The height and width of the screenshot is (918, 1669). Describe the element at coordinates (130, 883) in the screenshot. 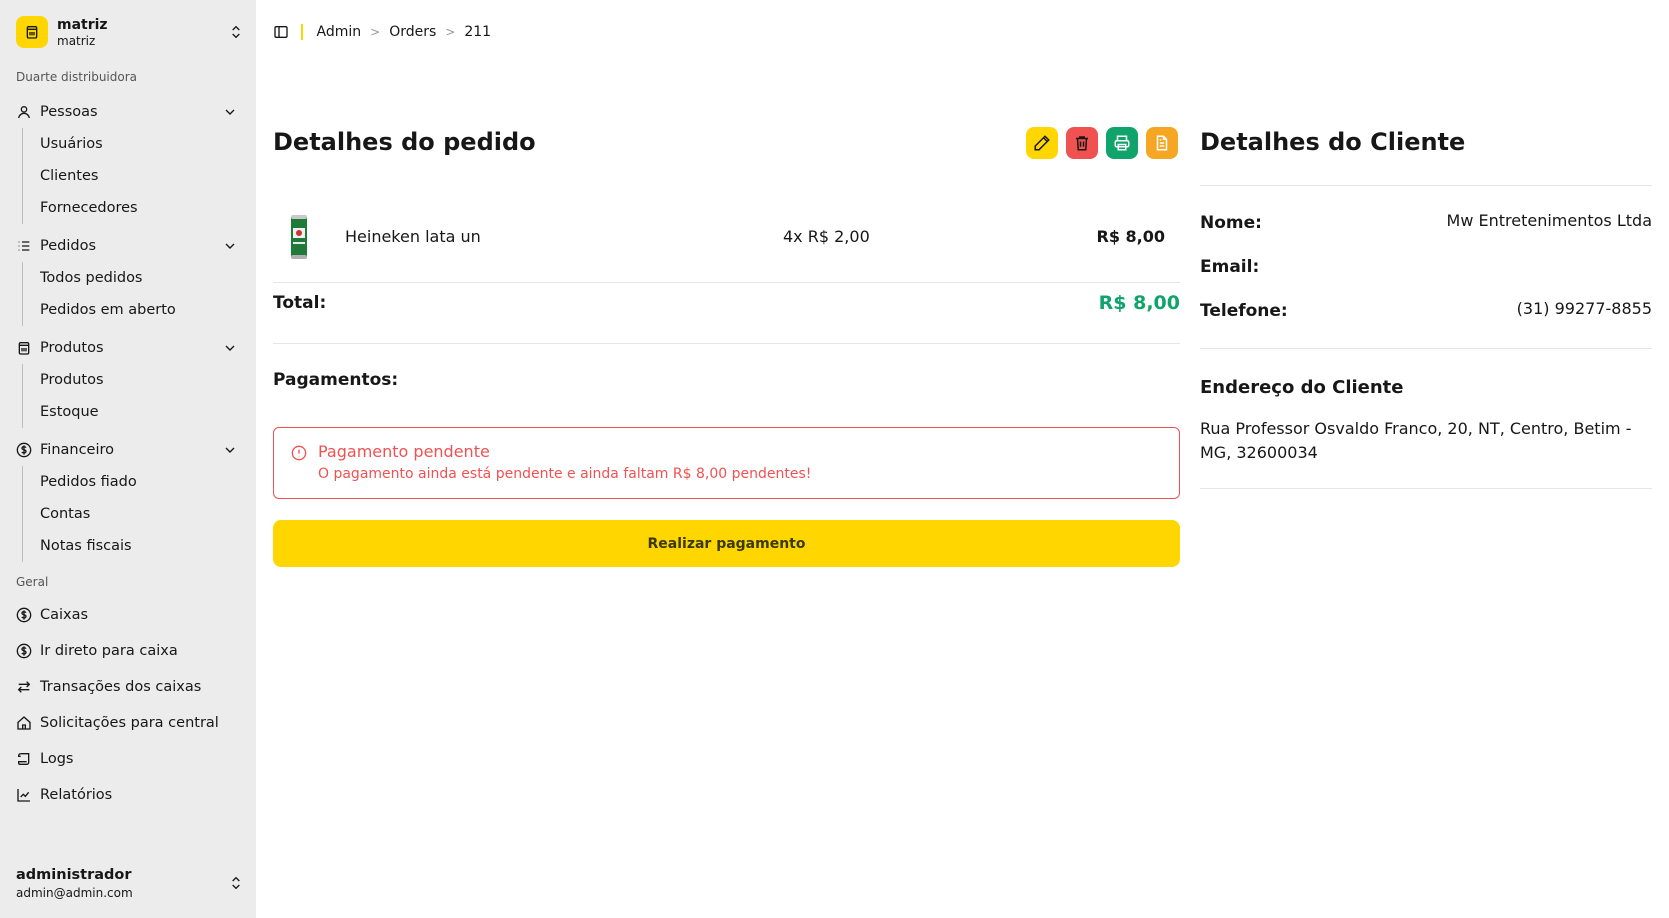

I see `user-menu: administrador admin@admin.com` at that location.